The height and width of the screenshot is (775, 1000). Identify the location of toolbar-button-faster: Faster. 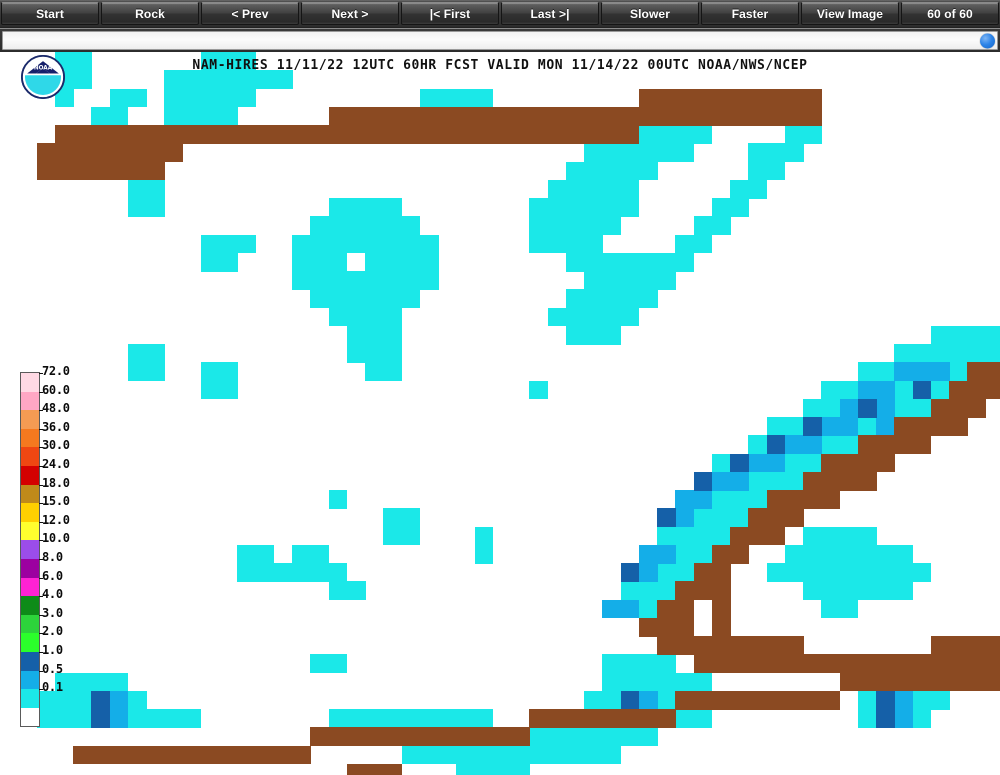
(750, 13).